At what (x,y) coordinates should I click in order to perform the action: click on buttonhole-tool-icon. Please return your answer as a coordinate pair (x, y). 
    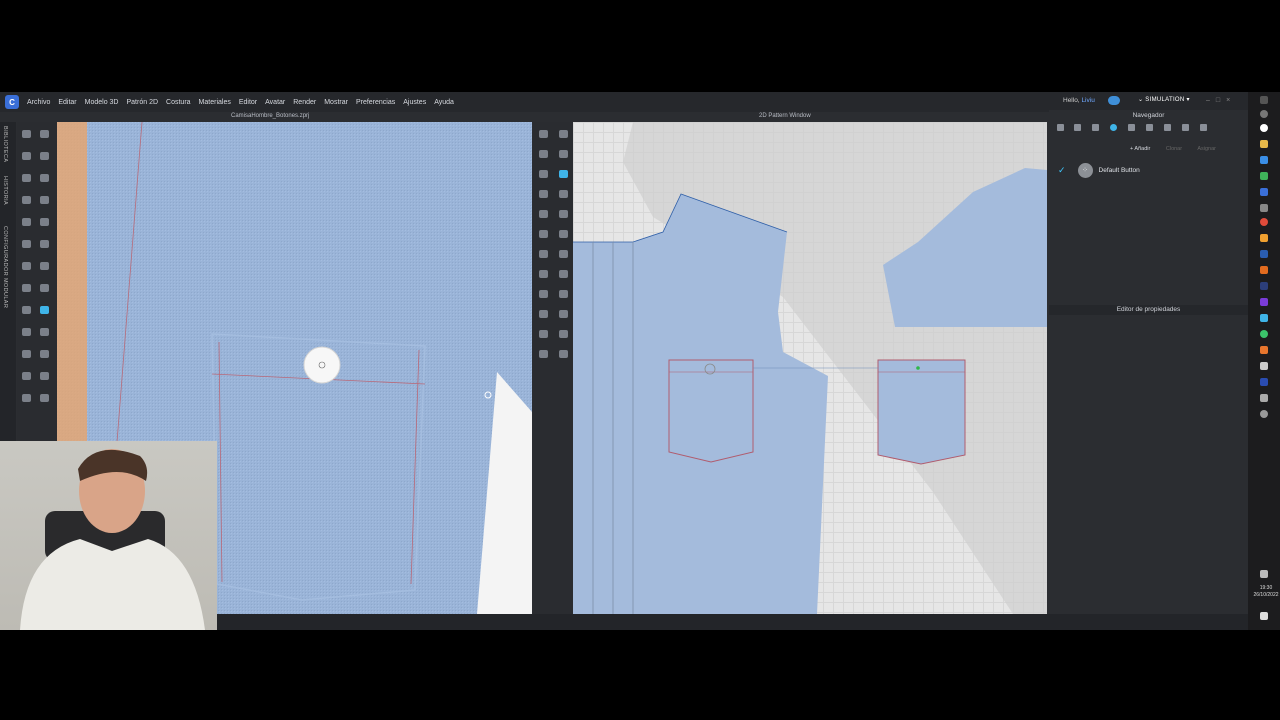
    Looking at the image, I should click on (44, 310).